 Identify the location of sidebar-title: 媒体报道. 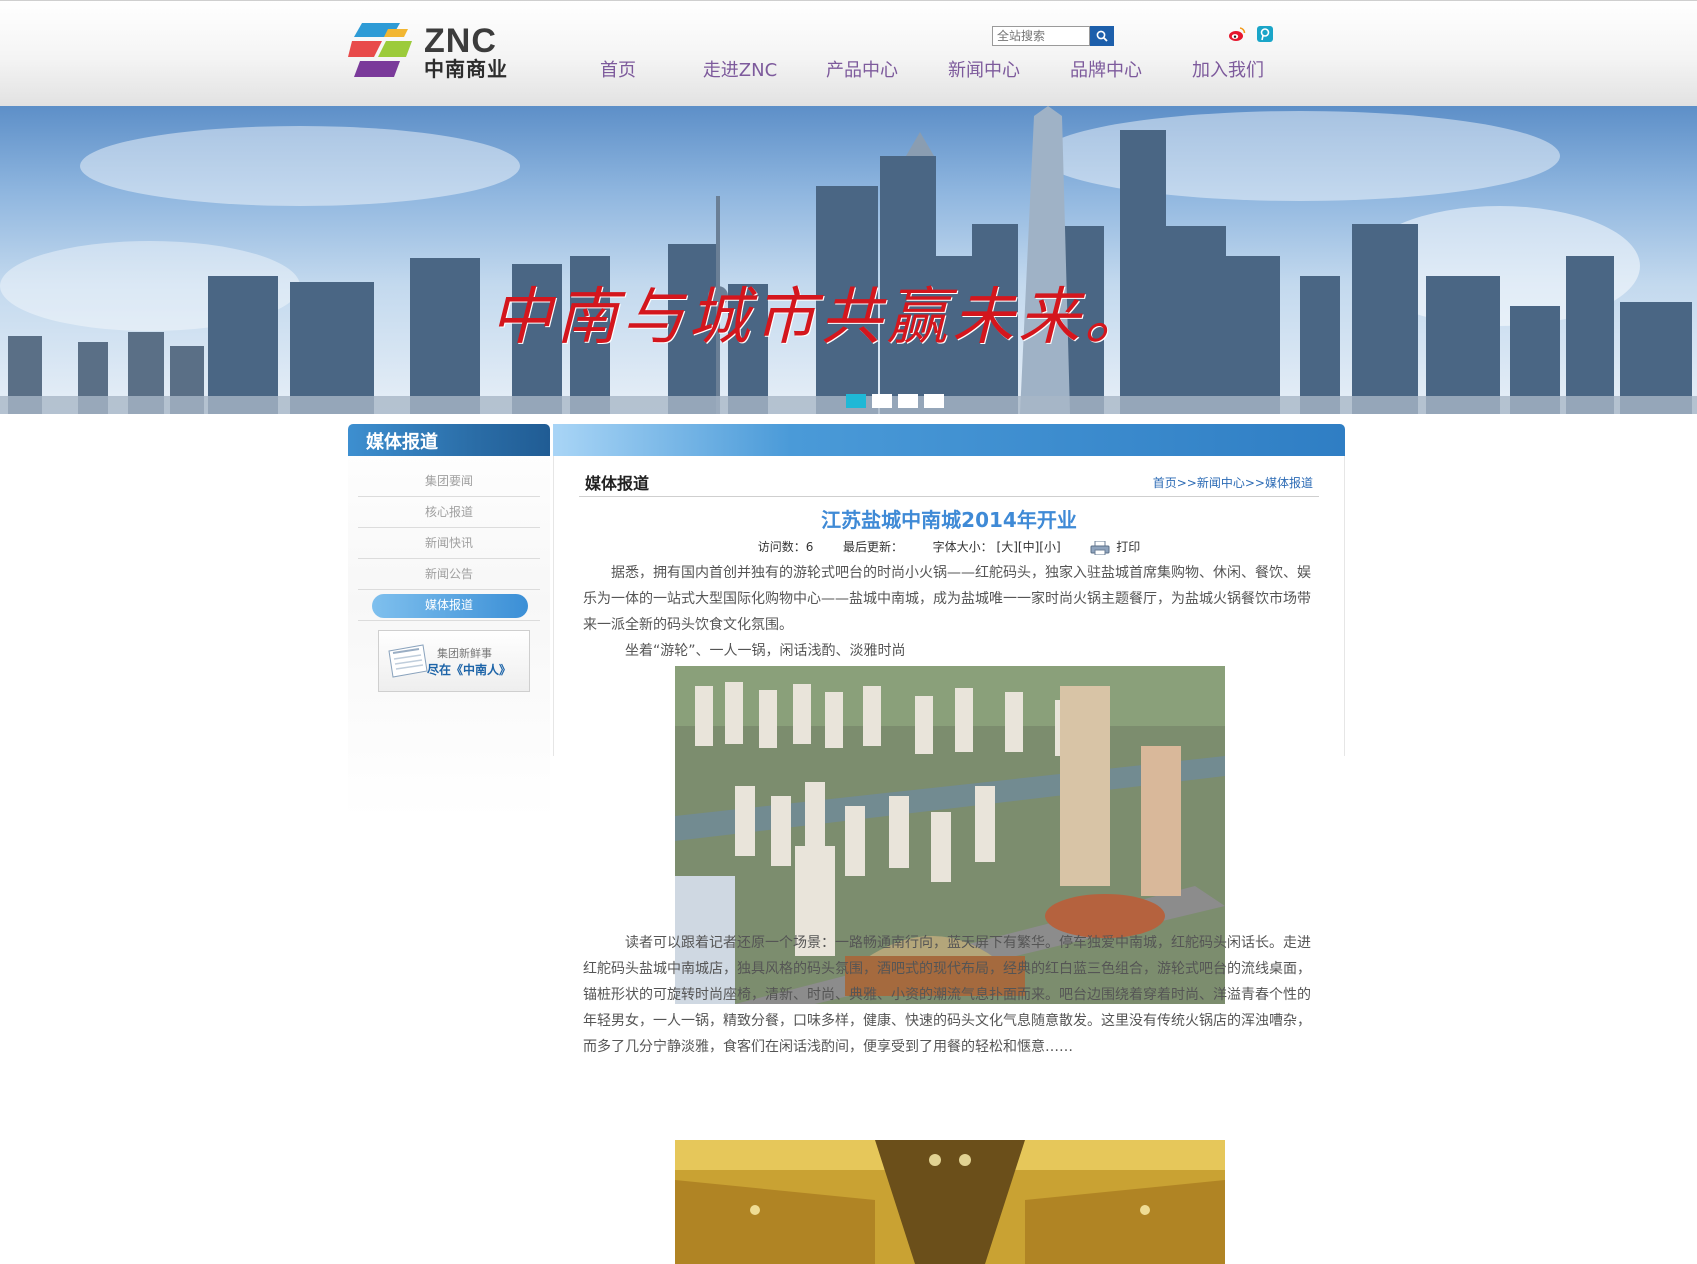
(402, 442).